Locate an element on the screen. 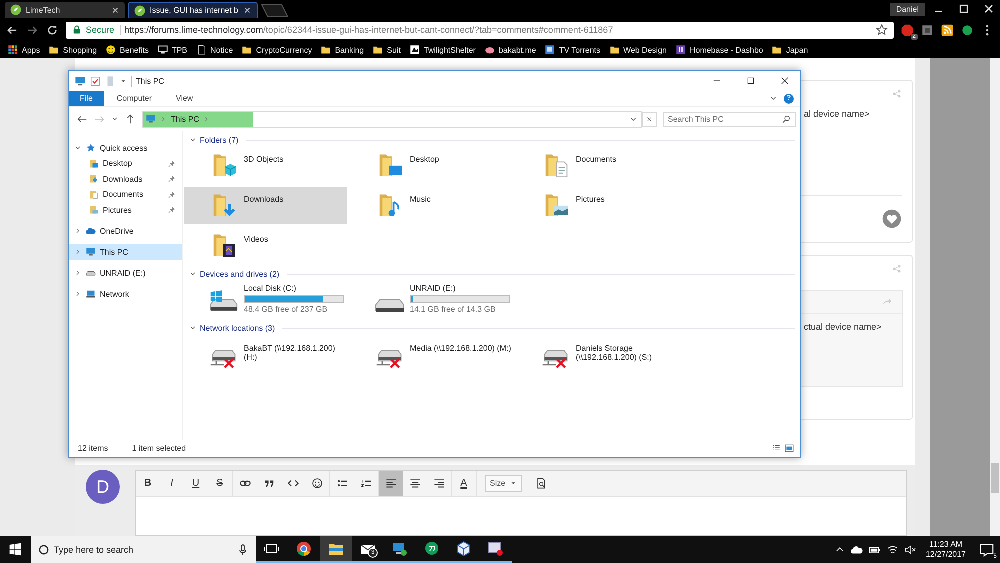 The height and width of the screenshot is (563, 1000). drive-name: UNRAID (E:) is located at coordinates (460, 288).